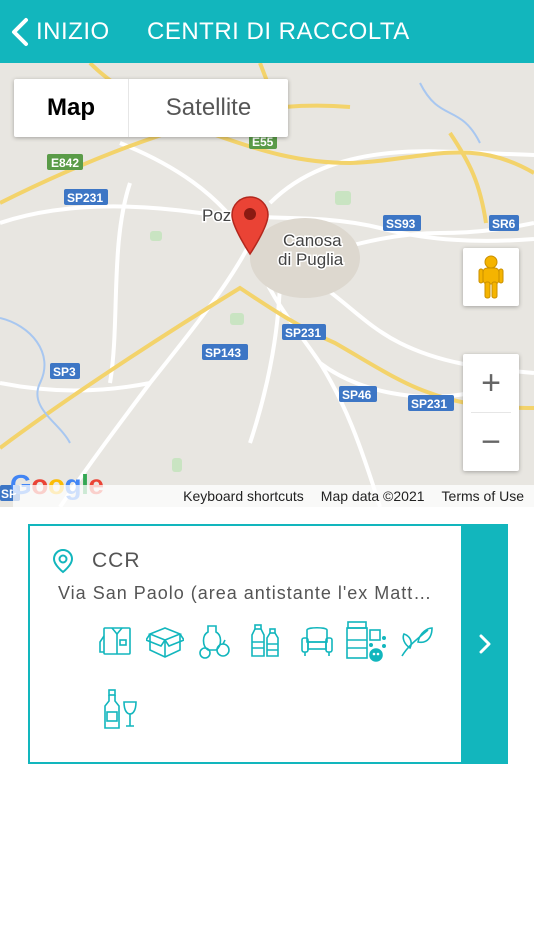 Image resolution: width=534 pixels, height=950 pixels. I want to click on map-type-satellite-button: Satellite, so click(208, 108).